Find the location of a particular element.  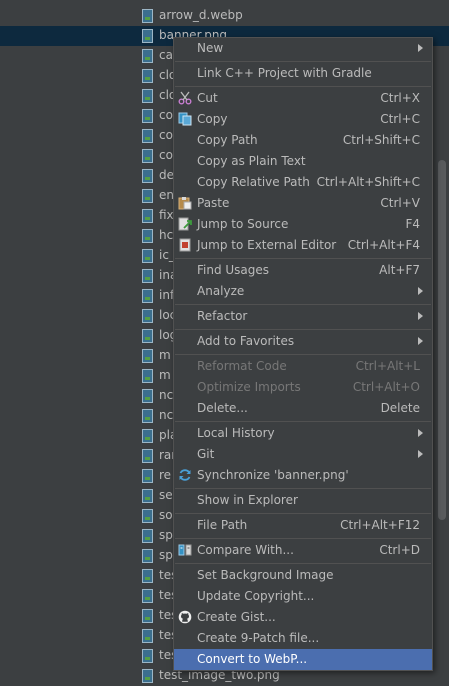

tree-row: arrow_d.webp is located at coordinates (224, 16).